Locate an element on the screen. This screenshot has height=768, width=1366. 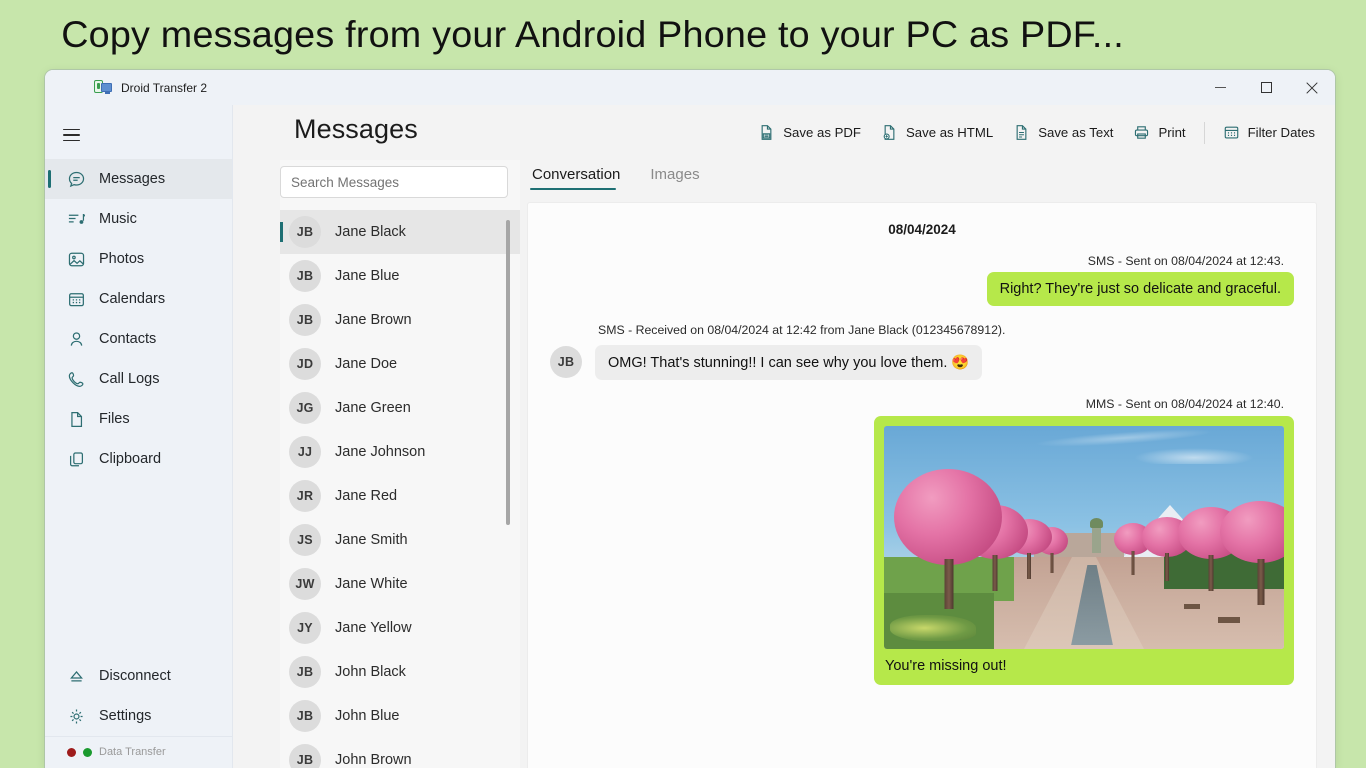
save-as-pdf-button: Save as PDF is located at coordinates (809, 132).